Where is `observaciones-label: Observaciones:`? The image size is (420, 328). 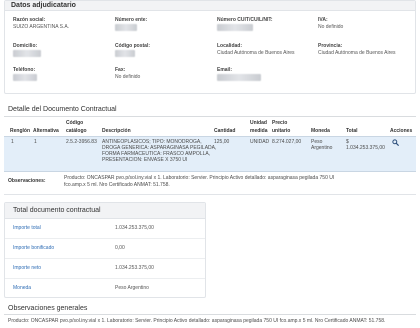 observaciones-label: Observaciones: is located at coordinates (27, 181).